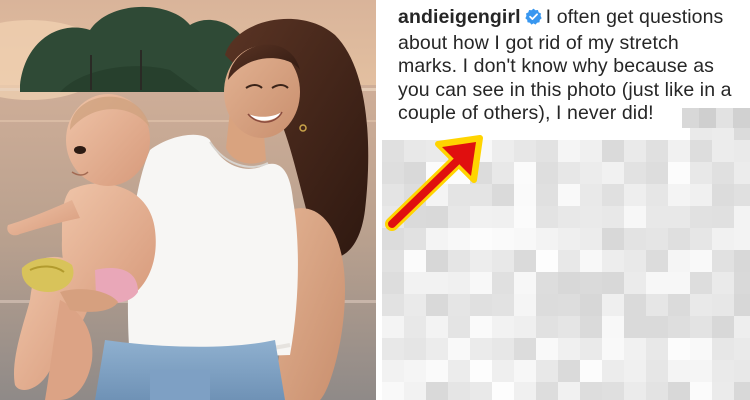 Image resolution: width=750 pixels, height=400 pixels. What do you see at coordinates (434, 183) in the screenshot?
I see `red-arrow-icon` at bounding box center [434, 183].